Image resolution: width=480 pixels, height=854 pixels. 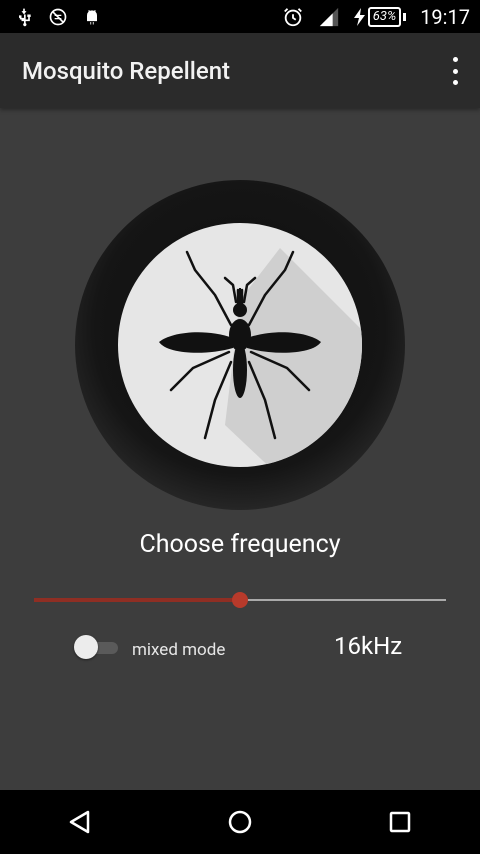 I want to click on home-button, so click(x=240, y=822).